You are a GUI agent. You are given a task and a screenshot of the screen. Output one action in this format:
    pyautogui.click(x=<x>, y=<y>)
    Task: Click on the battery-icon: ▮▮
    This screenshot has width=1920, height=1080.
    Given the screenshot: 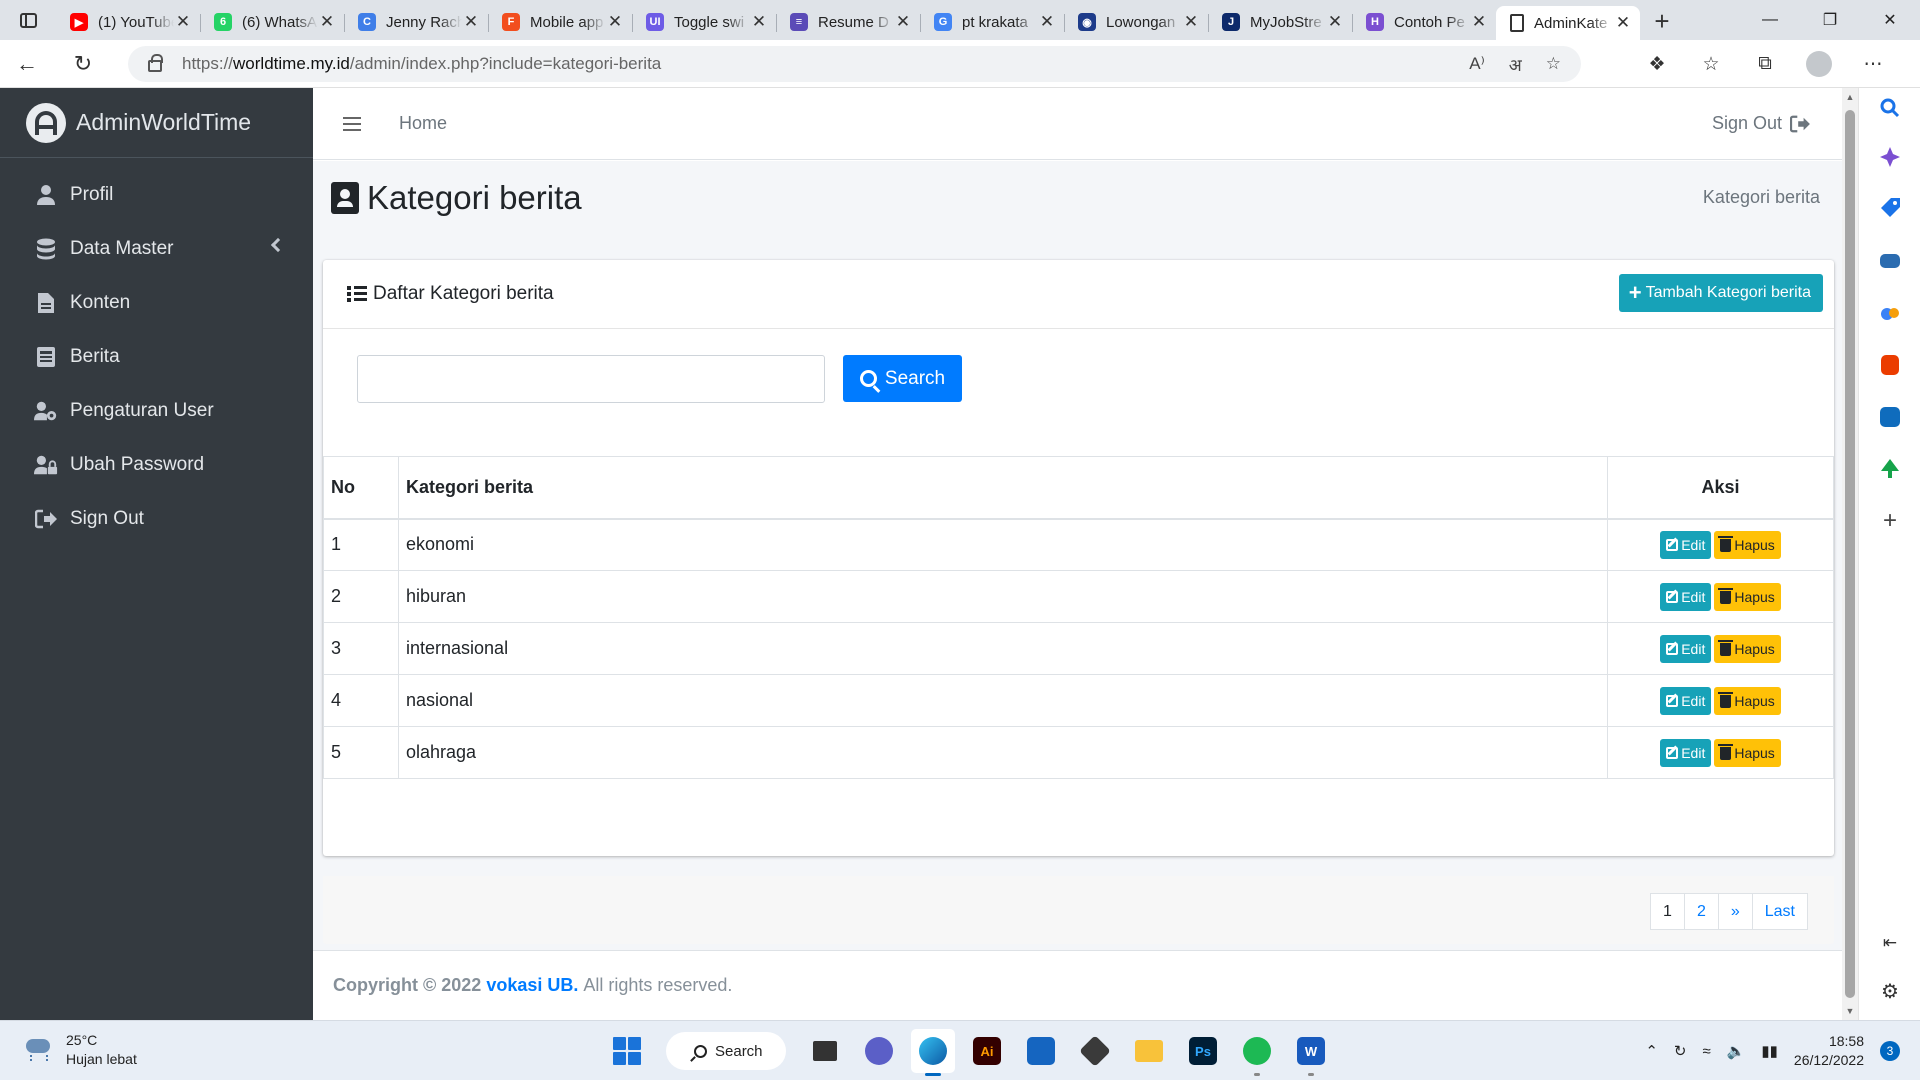 What is the action you would take?
    pyautogui.click(x=1769, y=1051)
    